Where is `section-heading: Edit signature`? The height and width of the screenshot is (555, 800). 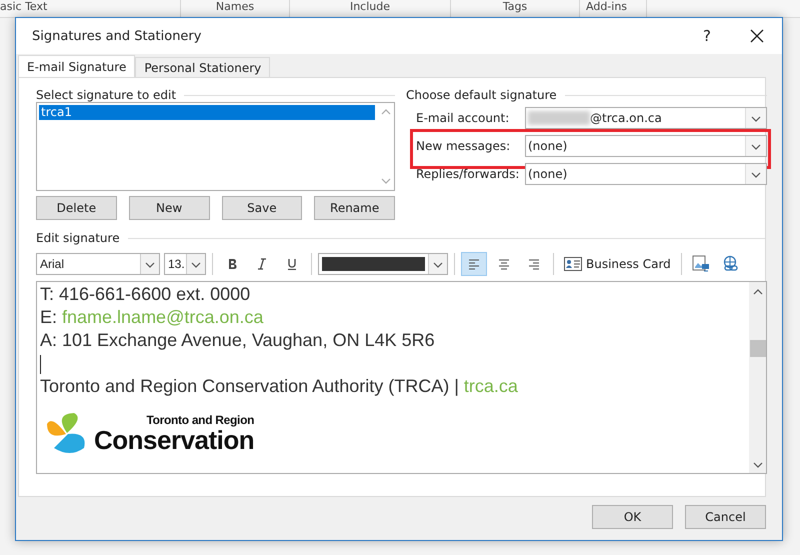 section-heading: Edit signature is located at coordinates (78, 238).